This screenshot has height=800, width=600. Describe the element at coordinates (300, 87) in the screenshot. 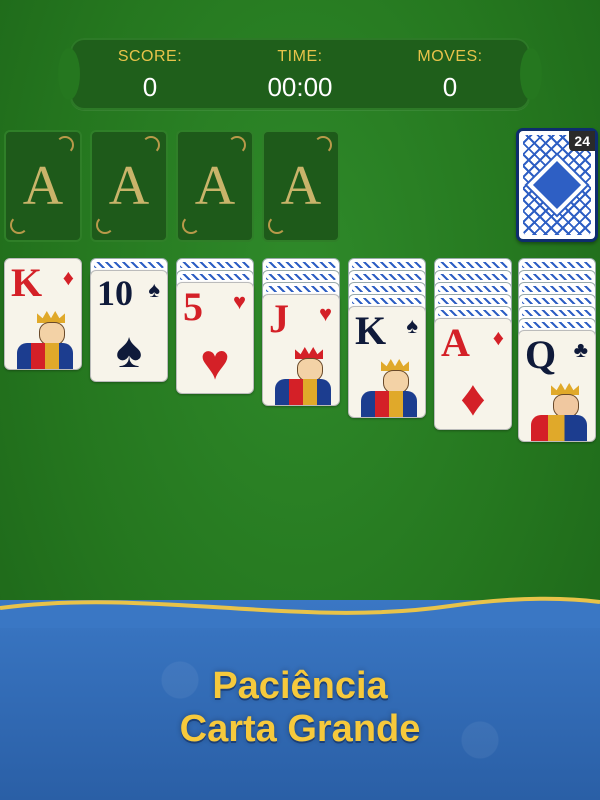

I see `time-value: 00:00` at that location.